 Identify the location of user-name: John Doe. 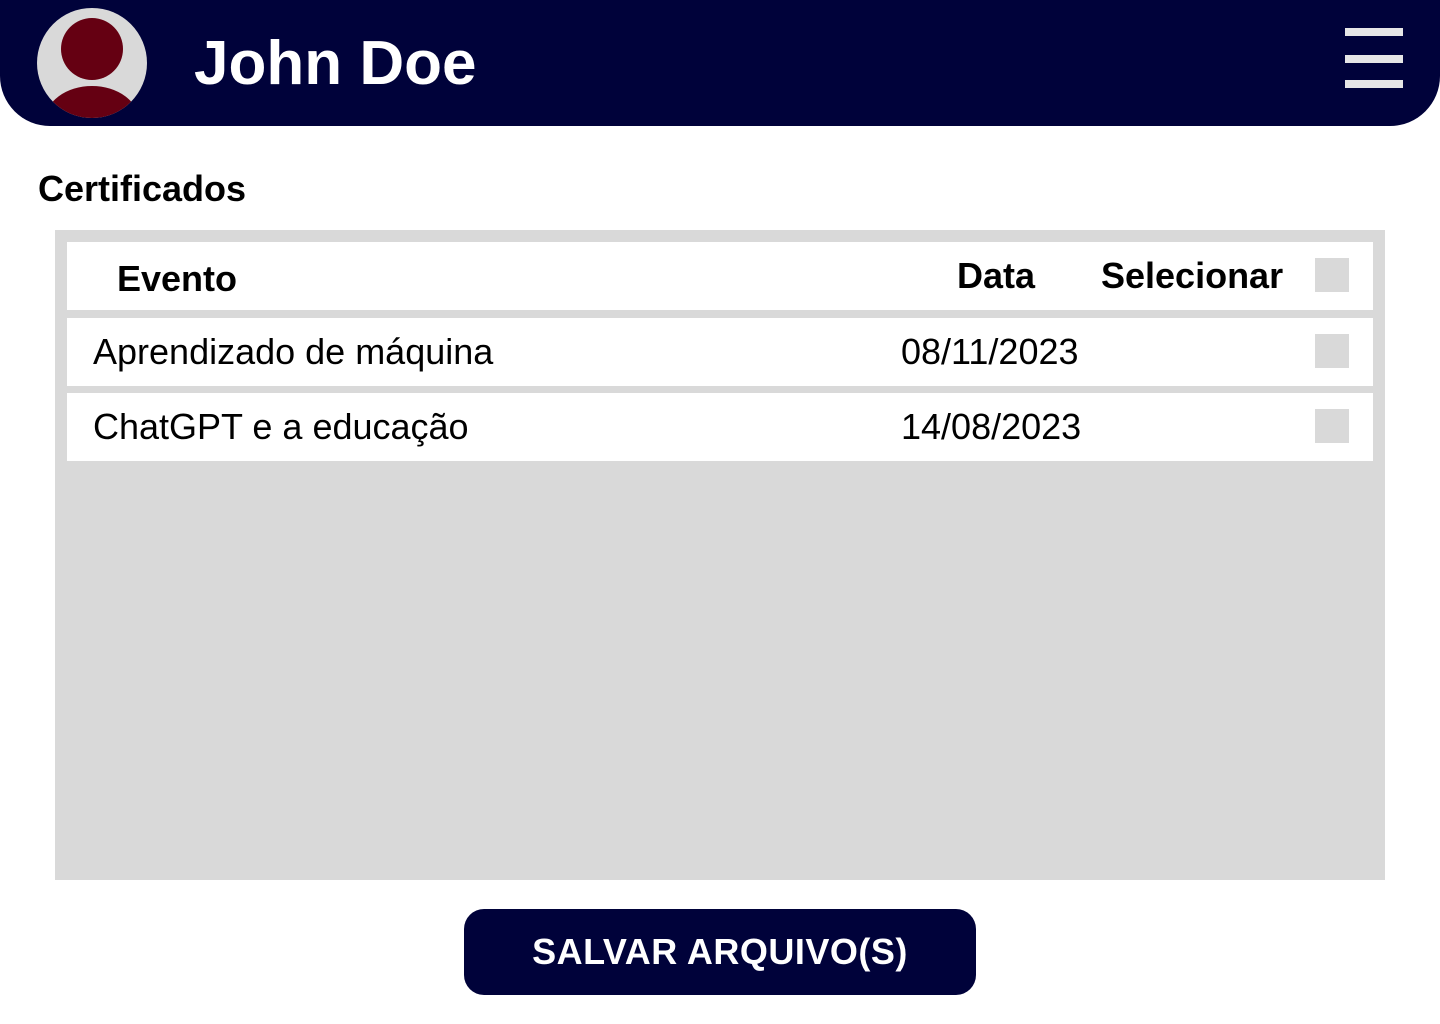
(335, 63).